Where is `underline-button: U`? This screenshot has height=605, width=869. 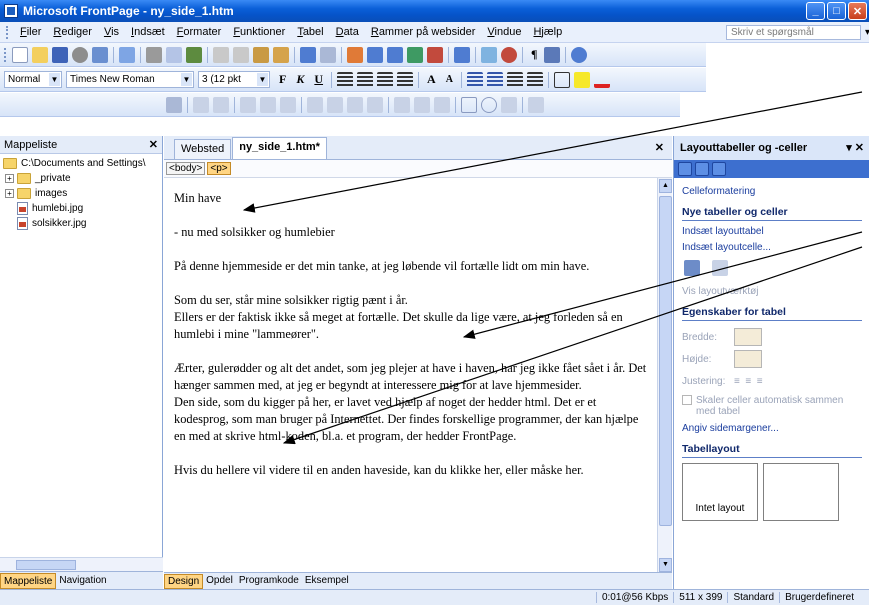 underline-button: U is located at coordinates (318, 79).